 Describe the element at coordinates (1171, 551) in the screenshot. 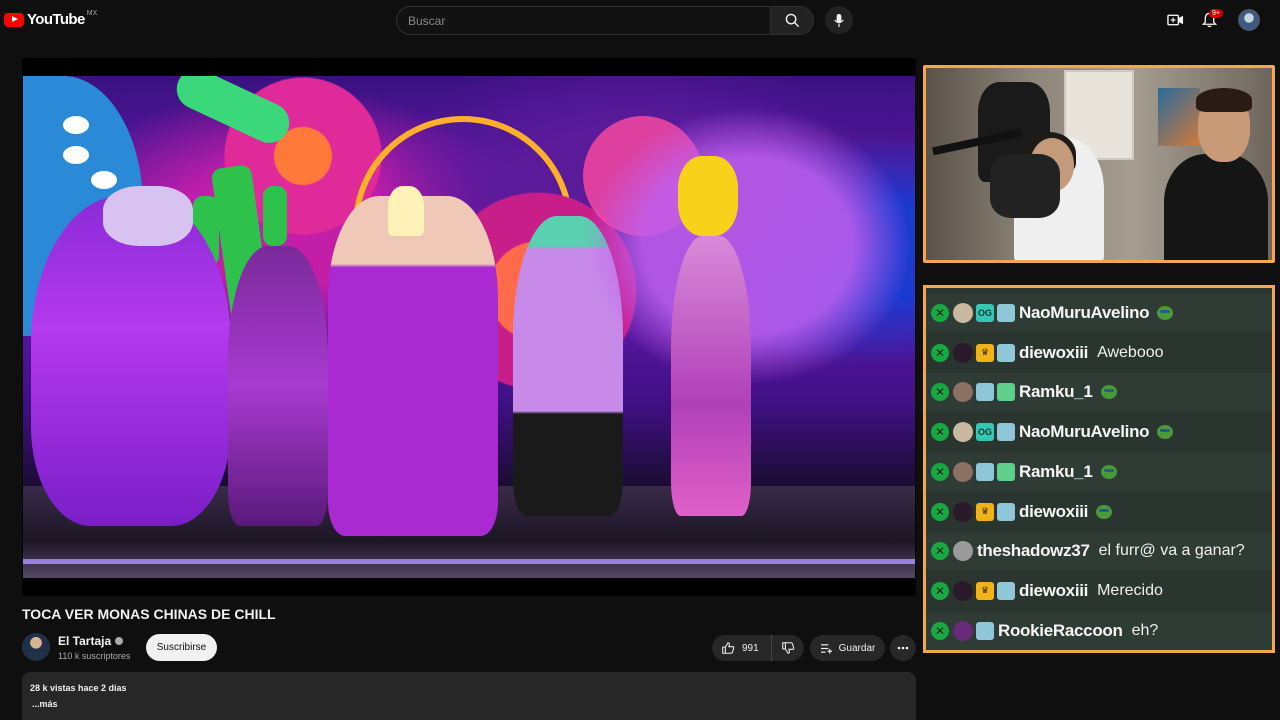

I see `chat-message-text: el furr@ va a ganar?` at that location.